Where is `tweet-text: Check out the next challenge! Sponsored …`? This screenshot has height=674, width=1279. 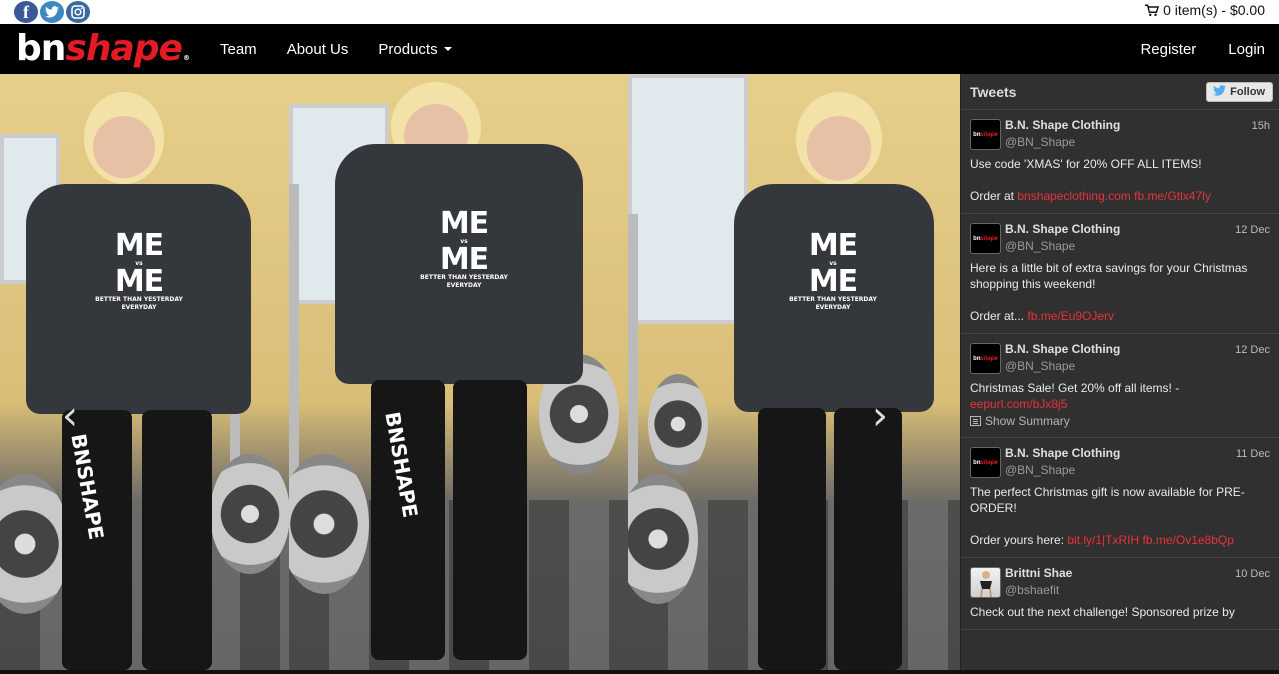 tweet-text: Check out the next challenge! Sponsored … is located at coordinates (1102, 612).